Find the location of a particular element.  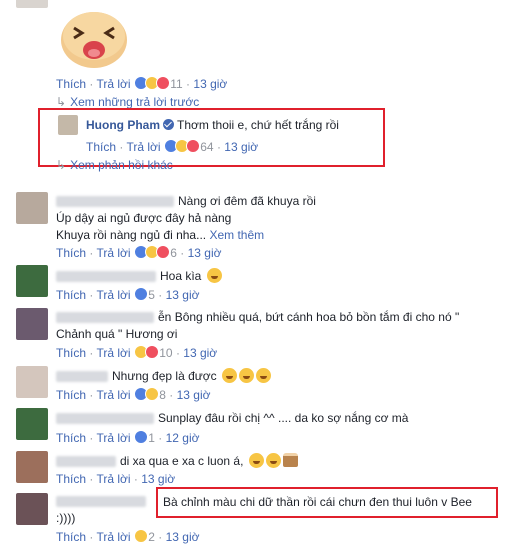

view-previous-replies: ↳ Xem những trả lời trước is located at coordinates (127, 102).